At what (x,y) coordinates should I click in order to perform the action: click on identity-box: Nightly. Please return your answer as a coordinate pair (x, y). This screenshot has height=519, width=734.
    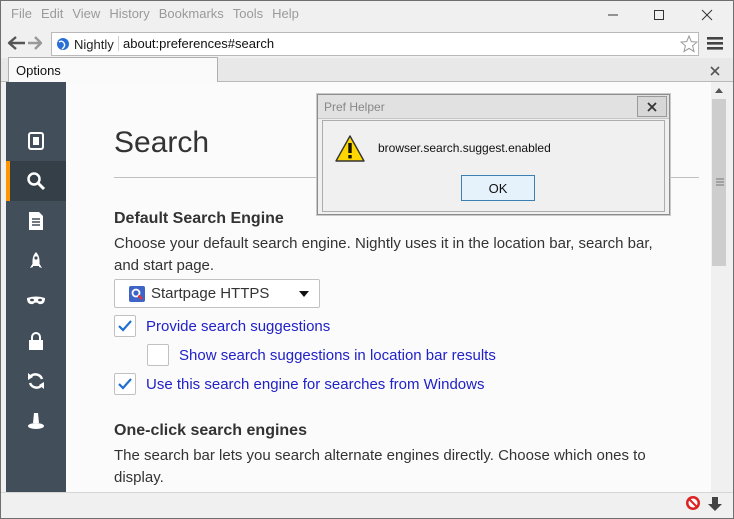
    Looking at the image, I should click on (85, 44).